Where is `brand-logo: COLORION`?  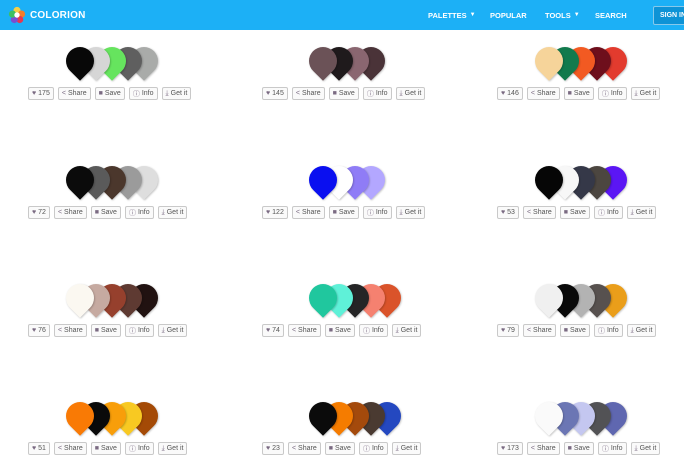 brand-logo: COLORION is located at coordinates (47, 15).